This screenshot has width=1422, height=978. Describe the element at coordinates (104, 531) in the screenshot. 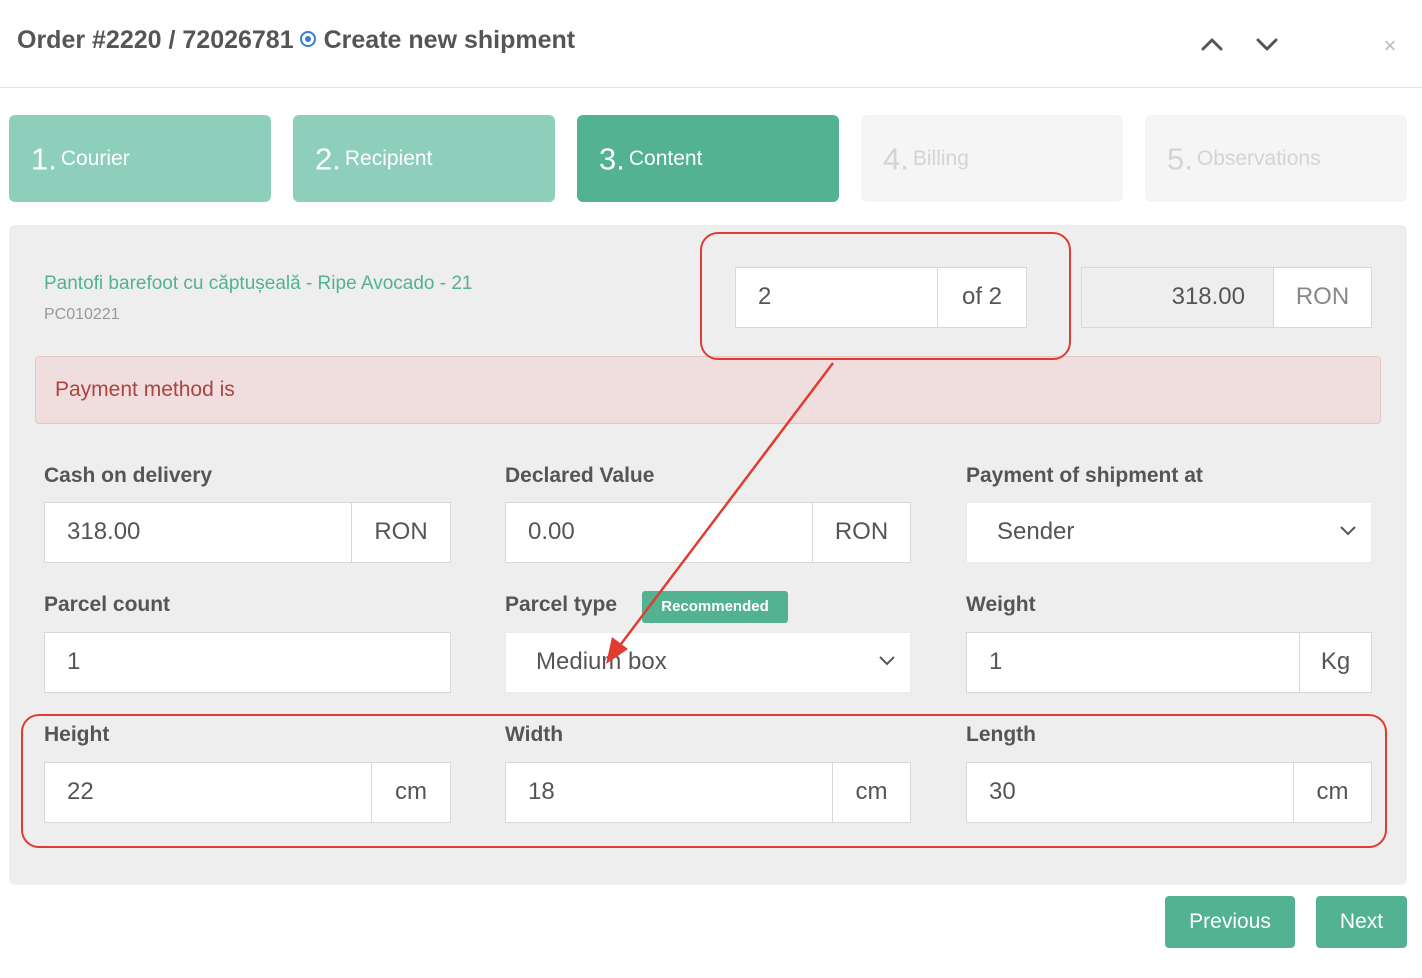

I see `cod-value: 318.00` at that location.